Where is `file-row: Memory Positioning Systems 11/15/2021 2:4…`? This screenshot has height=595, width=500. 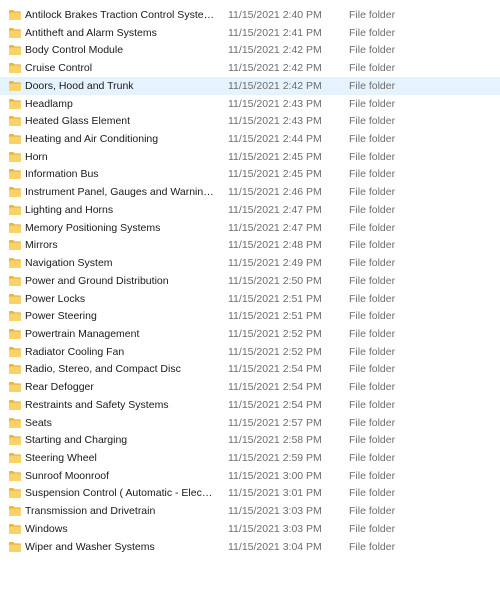 file-row: Memory Positioning Systems 11/15/2021 2:4… is located at coordinates (250, 228).